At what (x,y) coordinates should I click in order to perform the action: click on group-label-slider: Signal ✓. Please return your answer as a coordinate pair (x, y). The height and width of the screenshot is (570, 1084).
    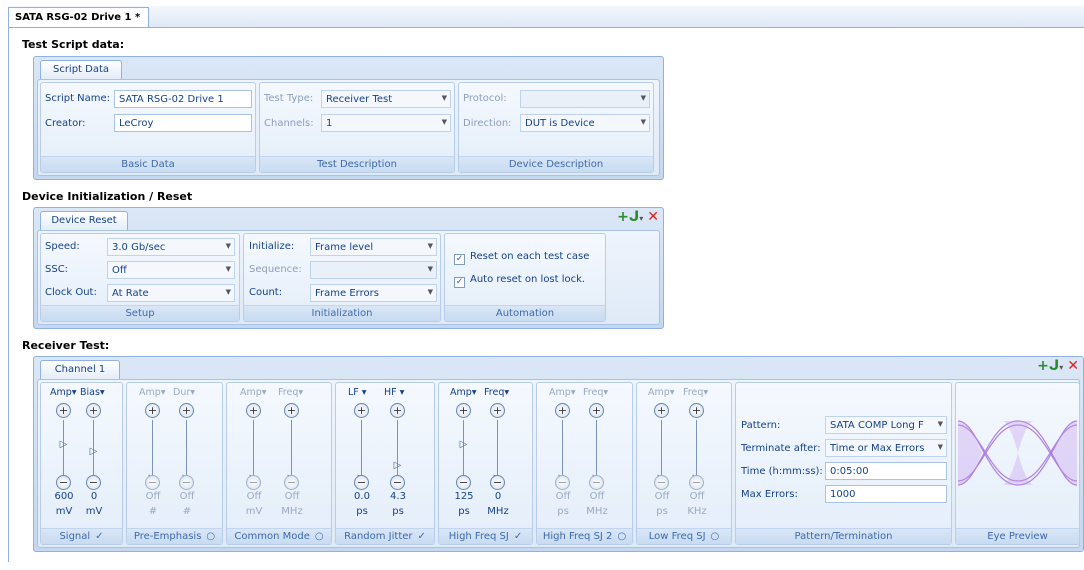
    Looking at the image, I should click on (81, 536).